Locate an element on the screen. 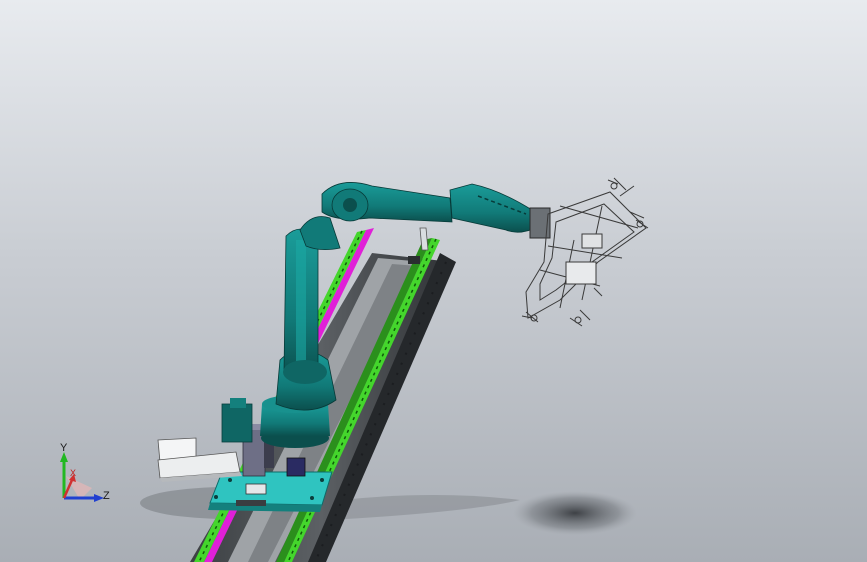 This screenshot has height=562, width=867. triad-z-label: Z is located at coordinates (106, 496).